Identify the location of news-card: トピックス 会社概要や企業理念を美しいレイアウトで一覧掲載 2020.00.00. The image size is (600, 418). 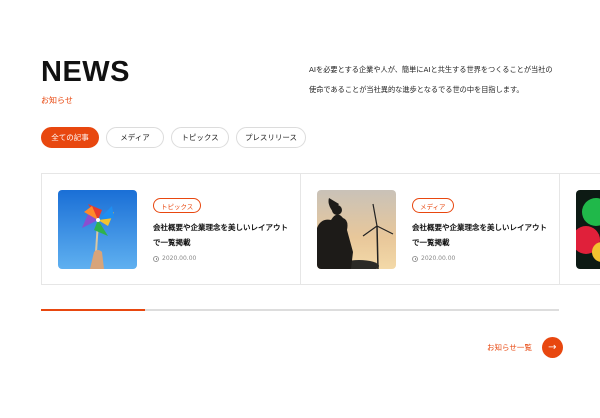
(171, 229).